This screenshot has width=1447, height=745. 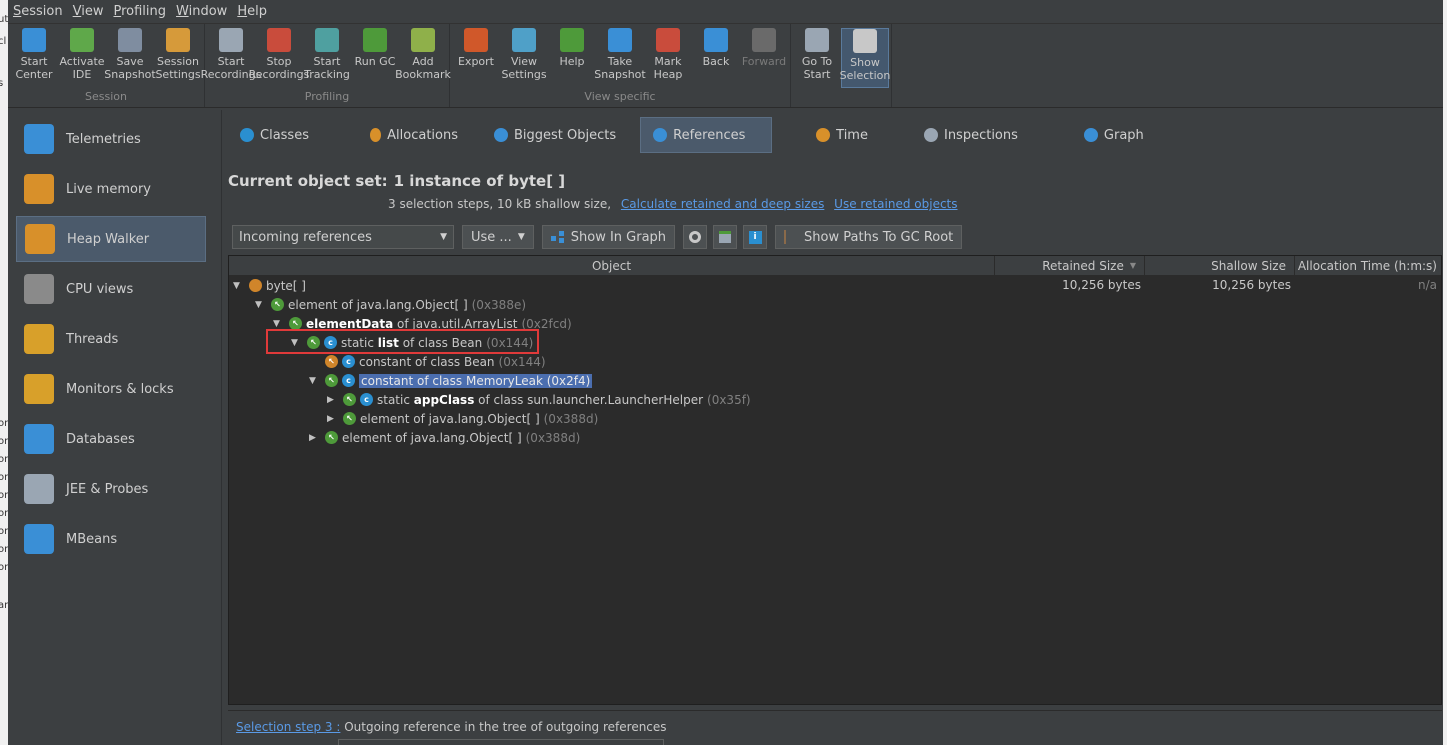 What do you see at coordinates (327, 58) in the screenshot?
I see `start-tracking-button: Start Tracking` at bounding box center [327, 58].